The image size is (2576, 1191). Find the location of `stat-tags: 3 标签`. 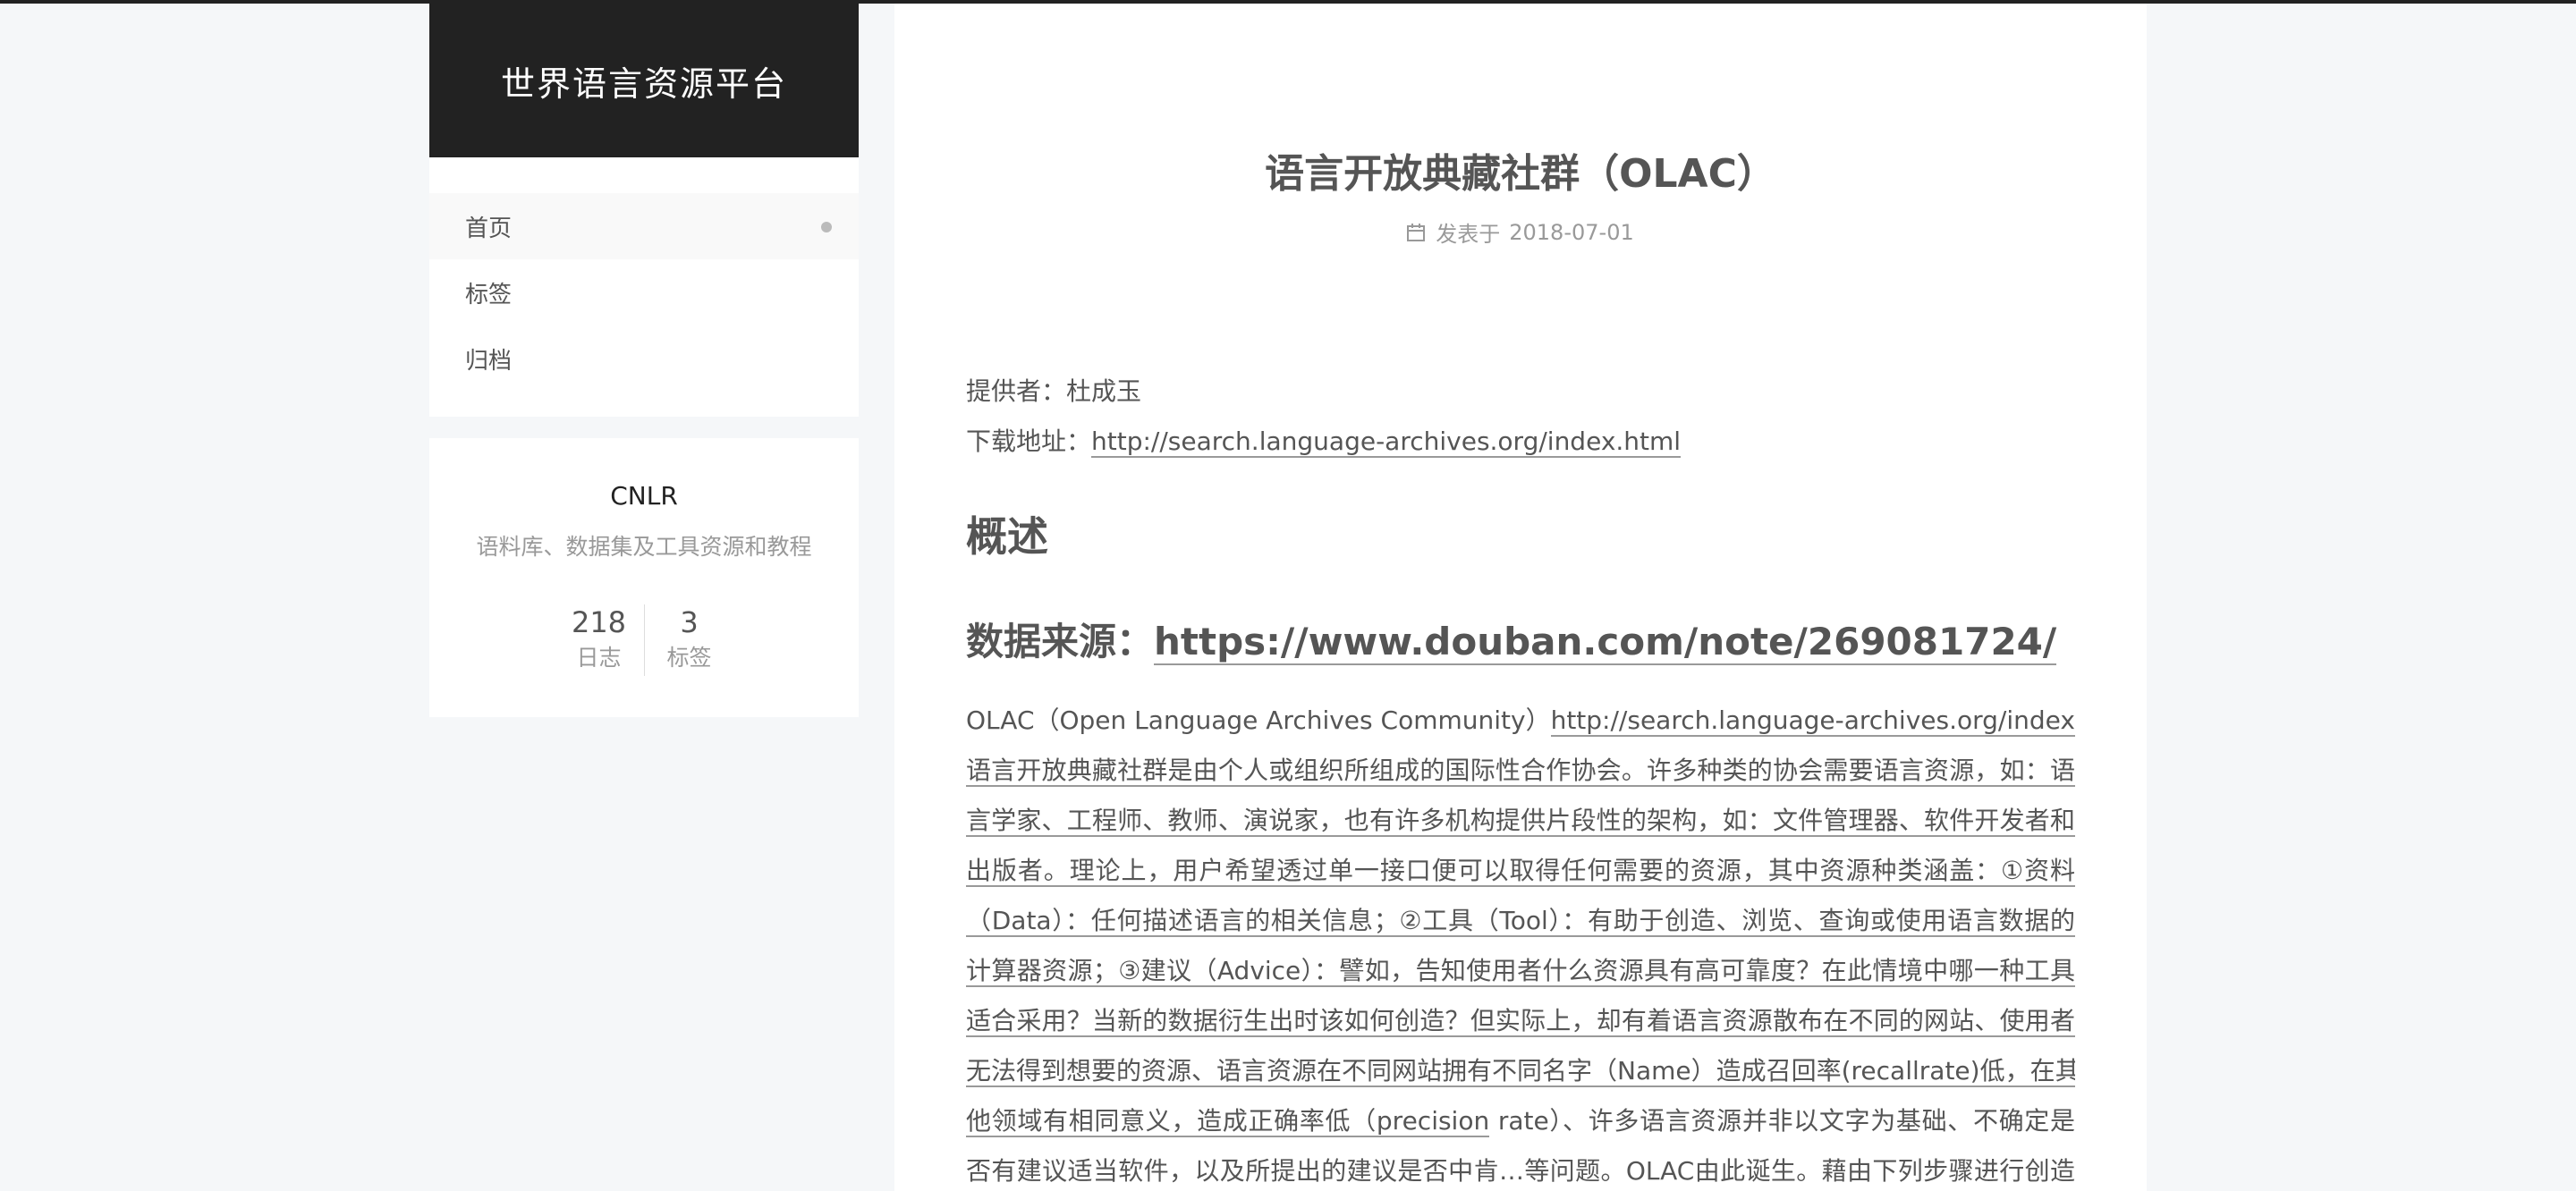

stat-tags: 3 标签 is located at coordinates (688, 640).